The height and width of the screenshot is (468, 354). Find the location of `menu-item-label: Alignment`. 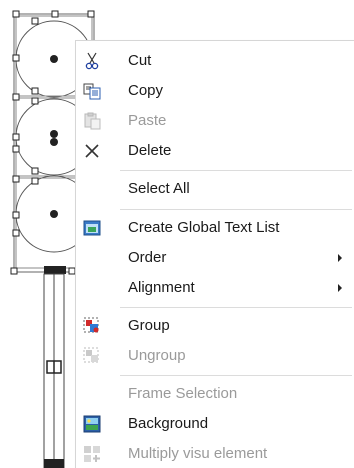

menu-item-label: Alignment is located at coordinates (161, 287).